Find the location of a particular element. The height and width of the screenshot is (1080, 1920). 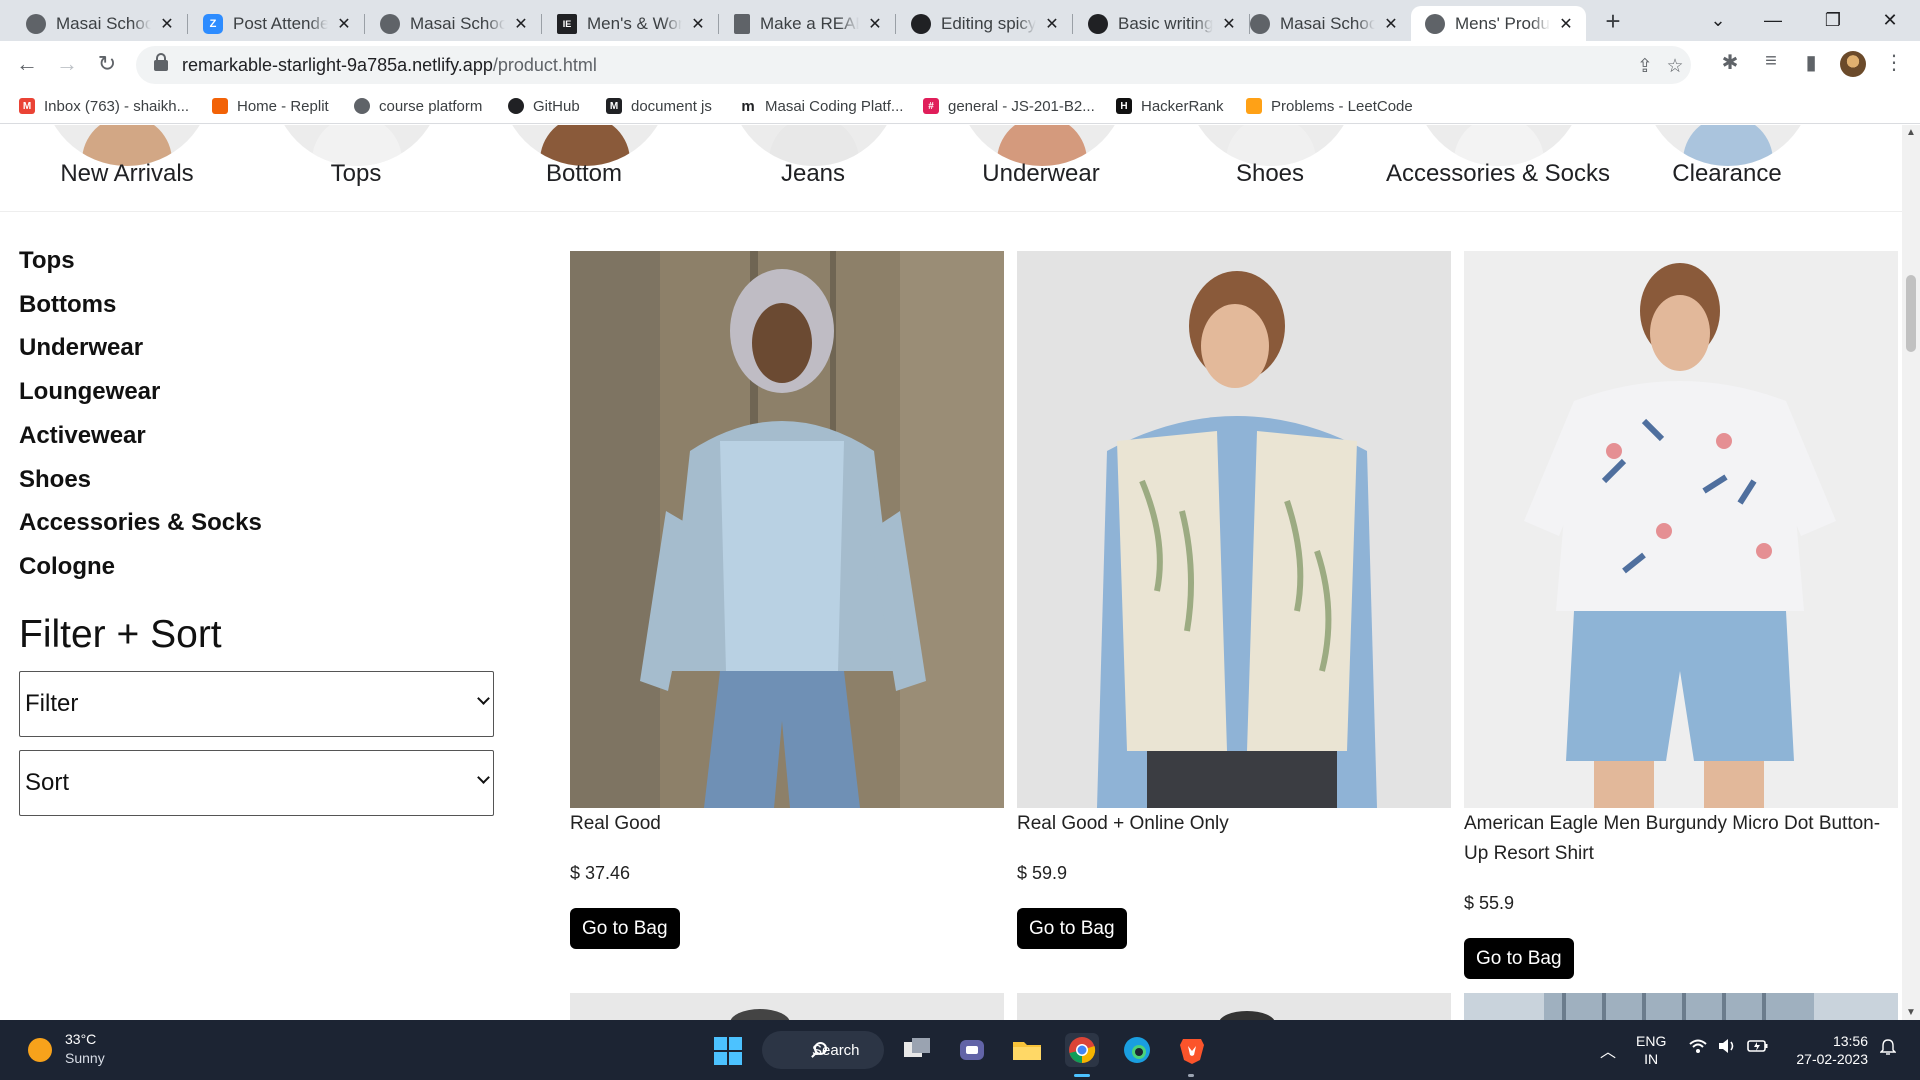

sun-weather-icon is located at coordinates (40, 1050).